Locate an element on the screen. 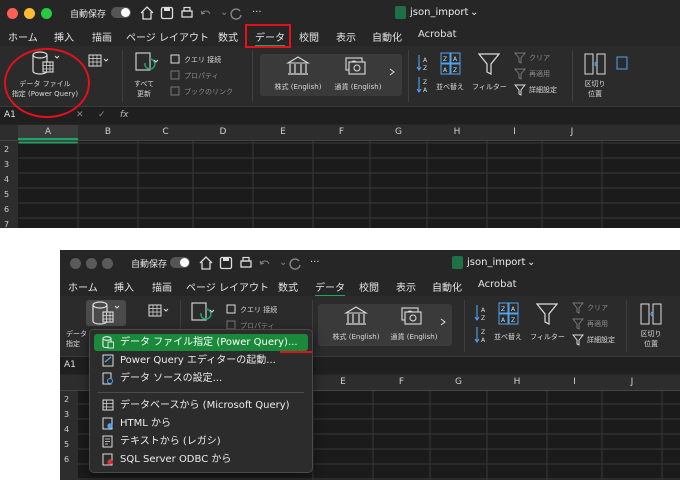 This screenshot has width=680, height=480. insert-function-icon: fx is located at coordinates (124, 115).